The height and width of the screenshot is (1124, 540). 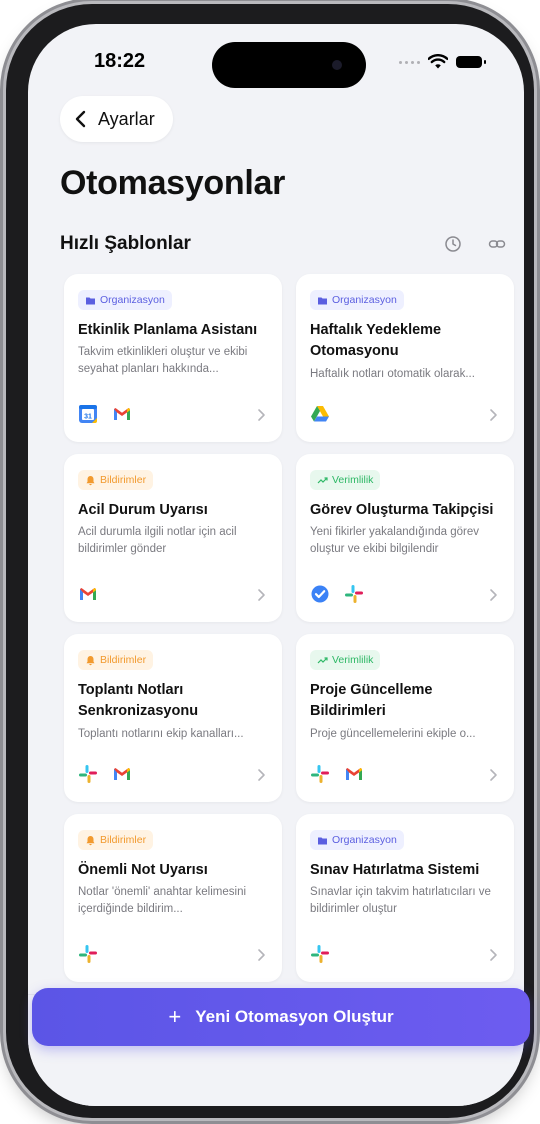 I want to click on google-drive-icon, so click(x=320, y=414).